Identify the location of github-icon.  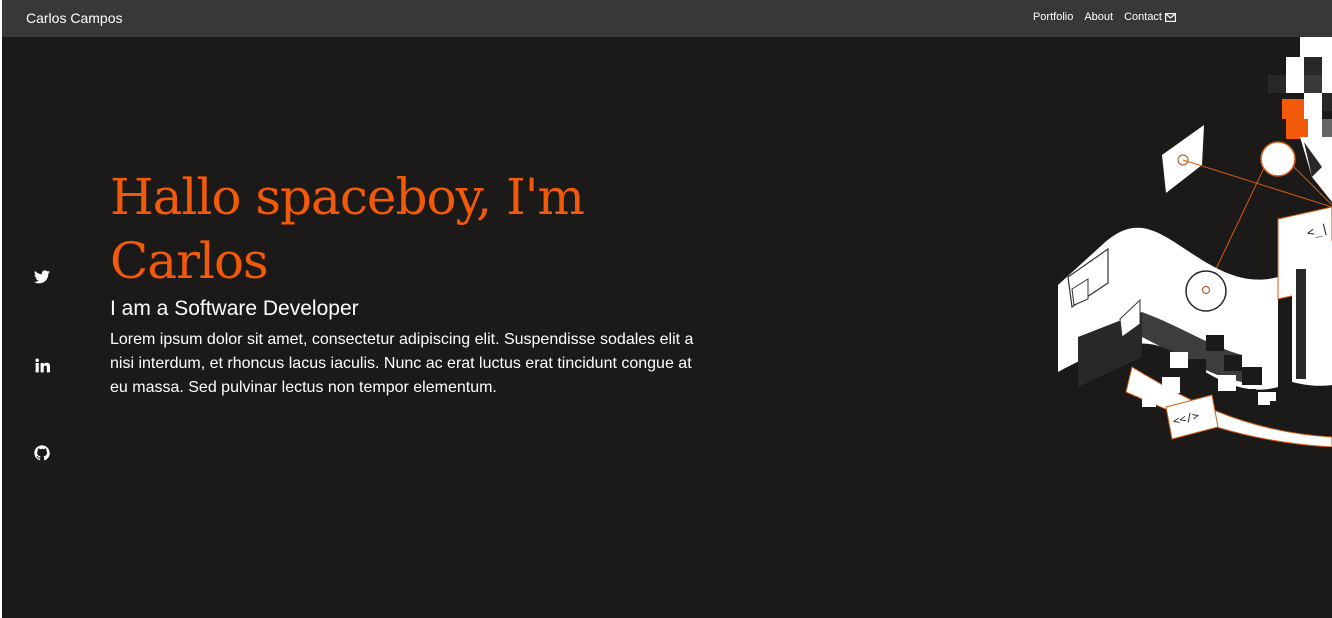
(42, 453).